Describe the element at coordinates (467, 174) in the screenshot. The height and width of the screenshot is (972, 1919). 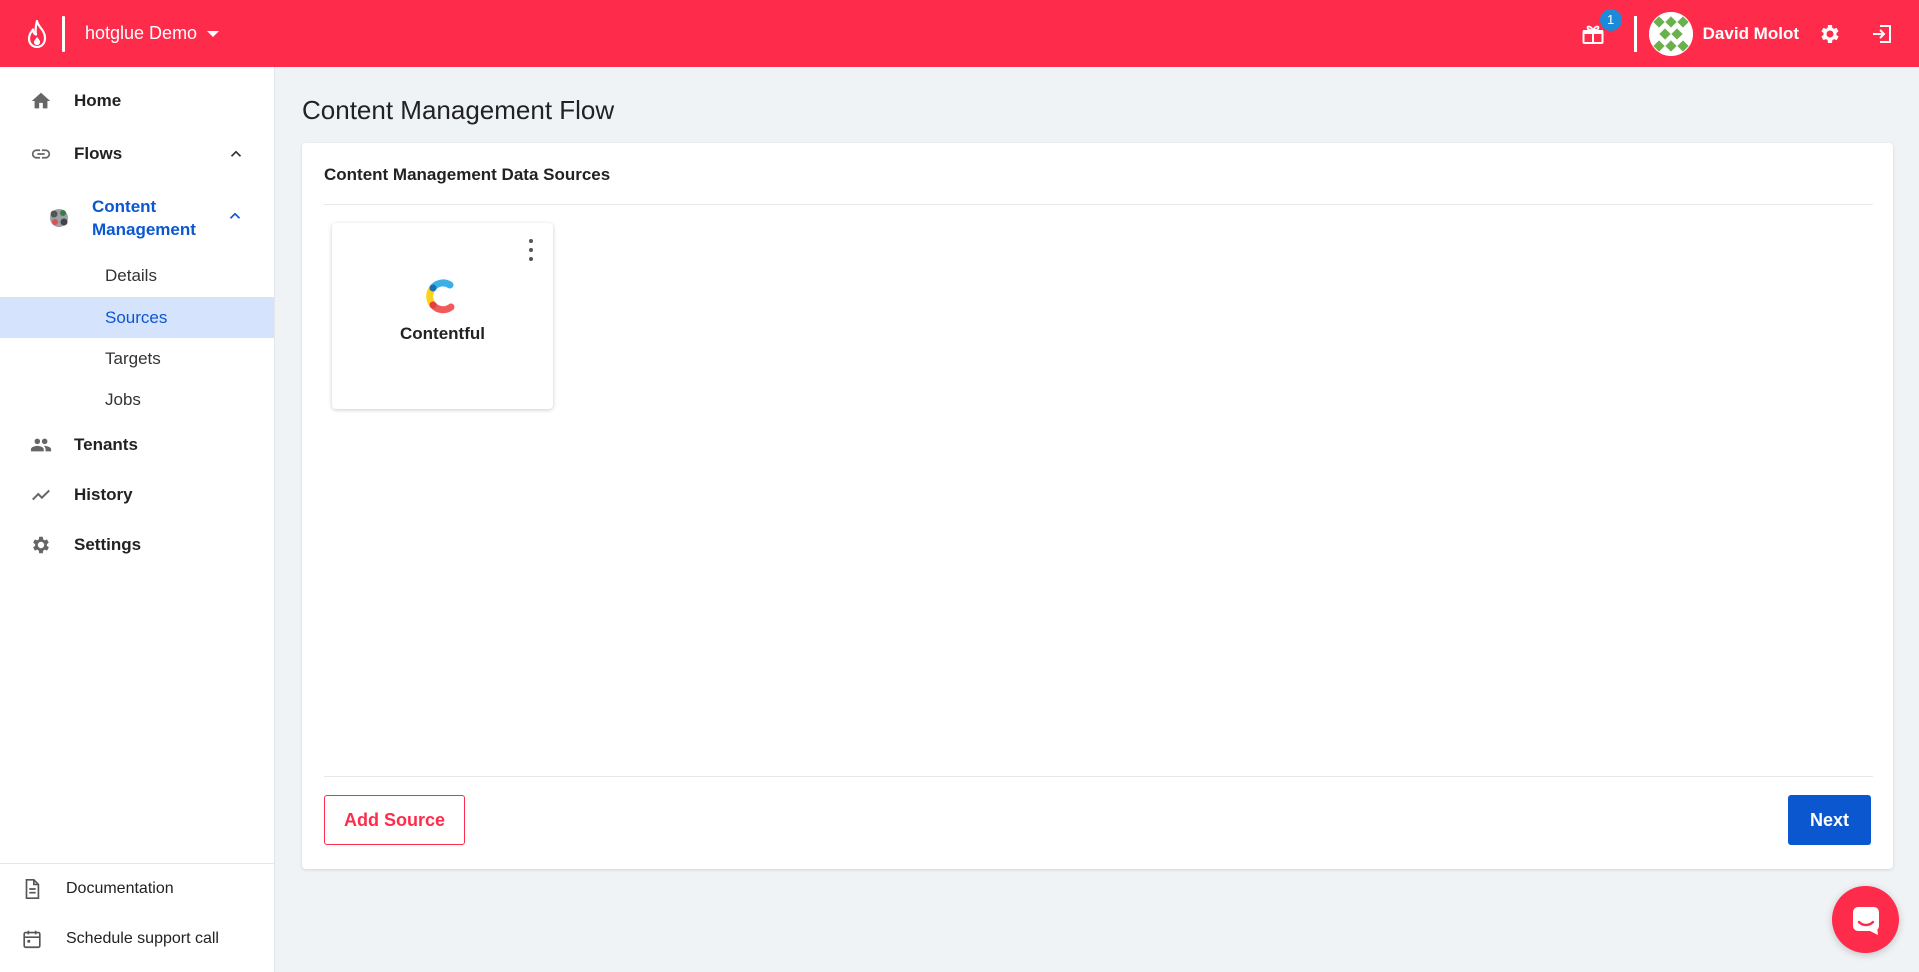
I see `card-title: Content Management Data Sources` at that location.